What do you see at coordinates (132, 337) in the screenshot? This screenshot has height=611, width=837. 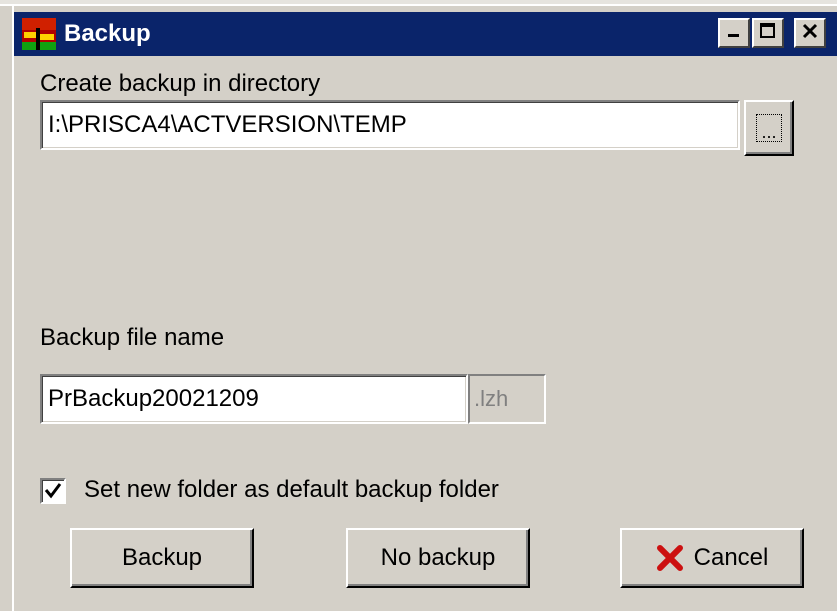 I see `filename-label: Backup file name` at bounding box center [132, 337].